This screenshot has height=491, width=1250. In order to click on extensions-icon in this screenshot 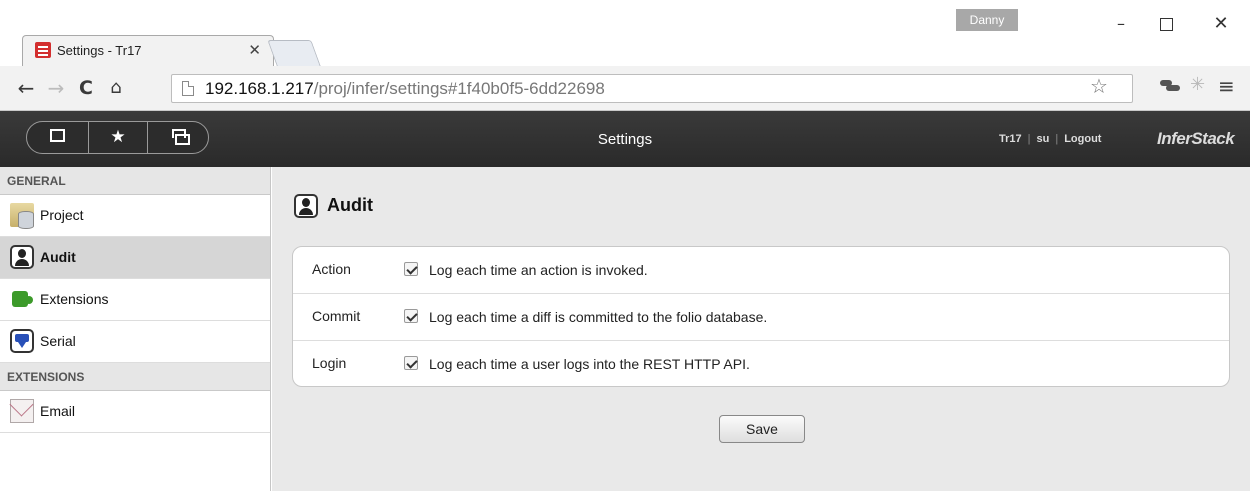, I will do `click(22, 299)`.